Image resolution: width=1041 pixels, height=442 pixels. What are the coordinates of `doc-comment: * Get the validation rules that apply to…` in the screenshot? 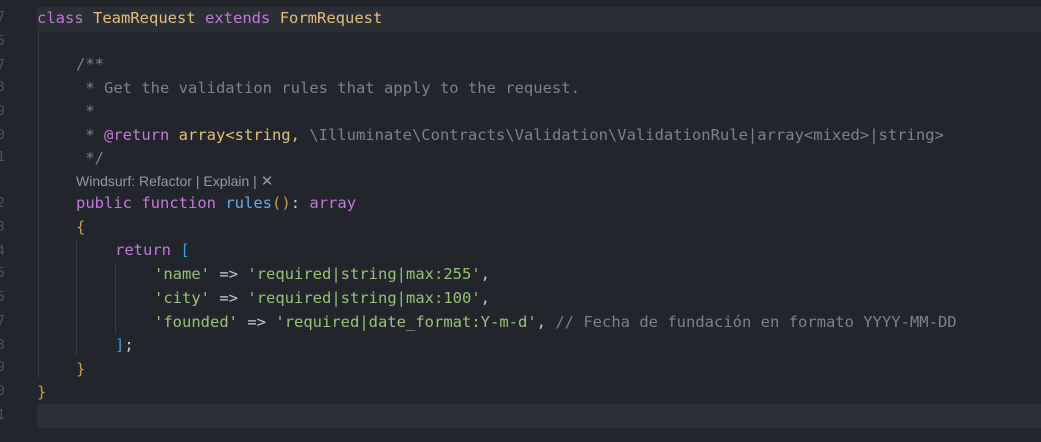 It's located at (328, 88).